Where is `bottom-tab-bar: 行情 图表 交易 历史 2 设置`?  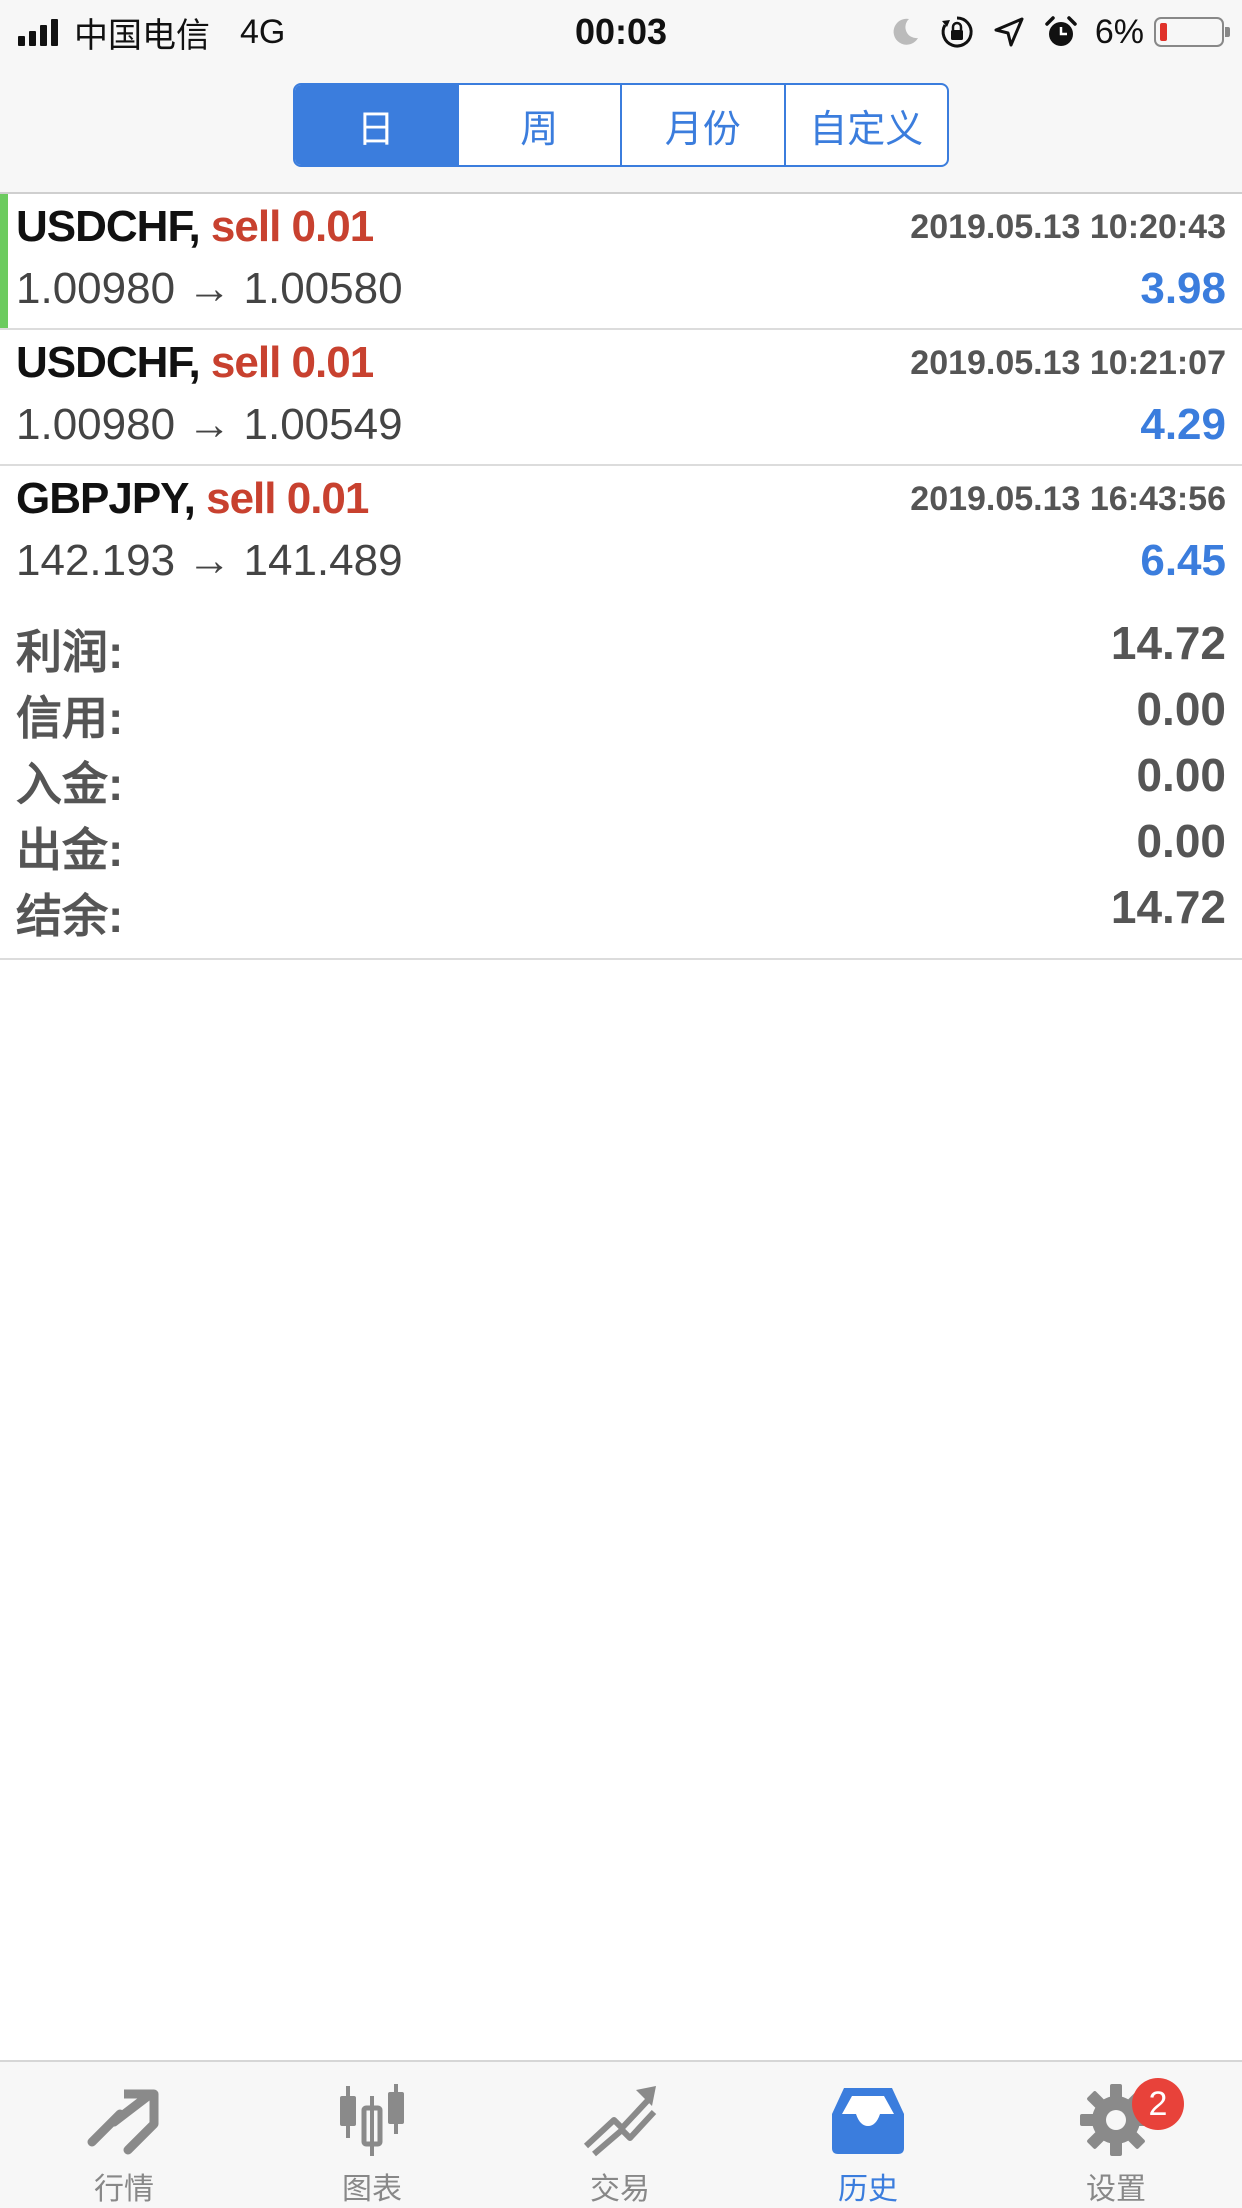
bottom-tab-bar: 行情 图表 交易 历史 2 设置 is located at coordinates (621, 2134).